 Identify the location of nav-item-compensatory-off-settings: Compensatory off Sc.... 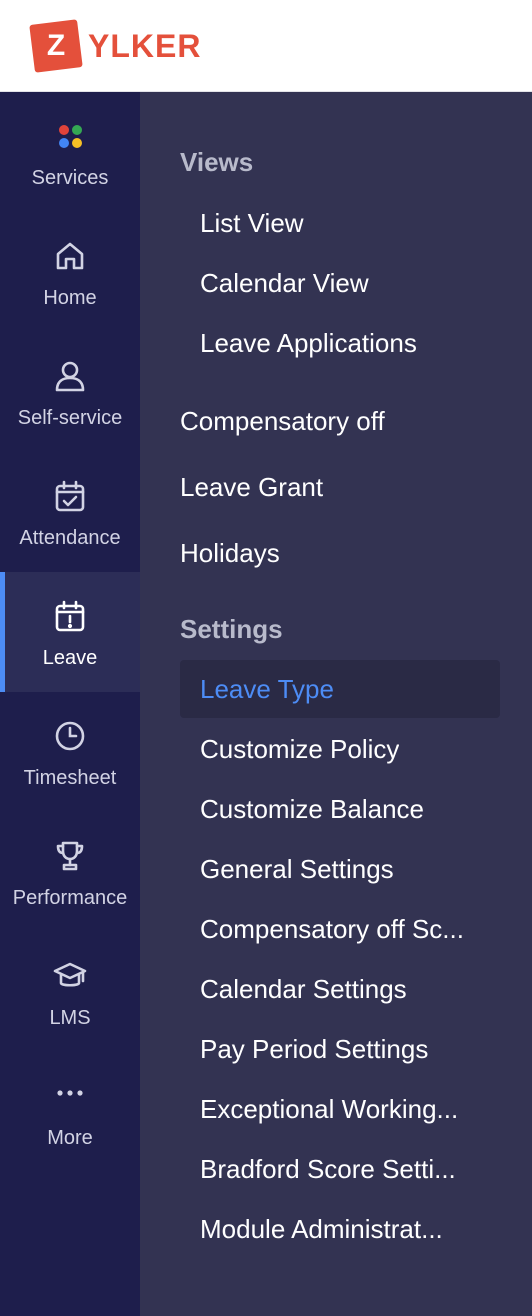
(340, 929).